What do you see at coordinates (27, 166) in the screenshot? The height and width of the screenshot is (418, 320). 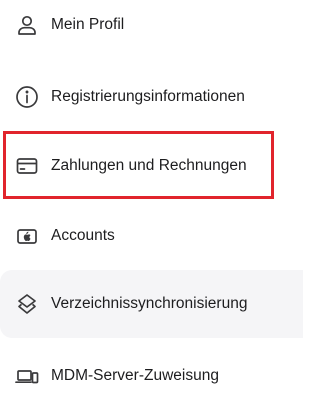 I see `credit-card-icon` at bounding box center [27, 166].